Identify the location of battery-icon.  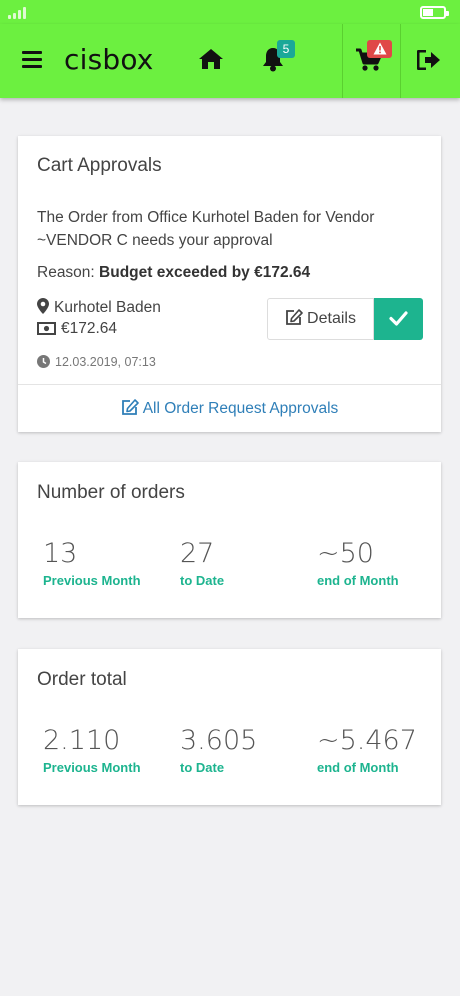
(434, 12).